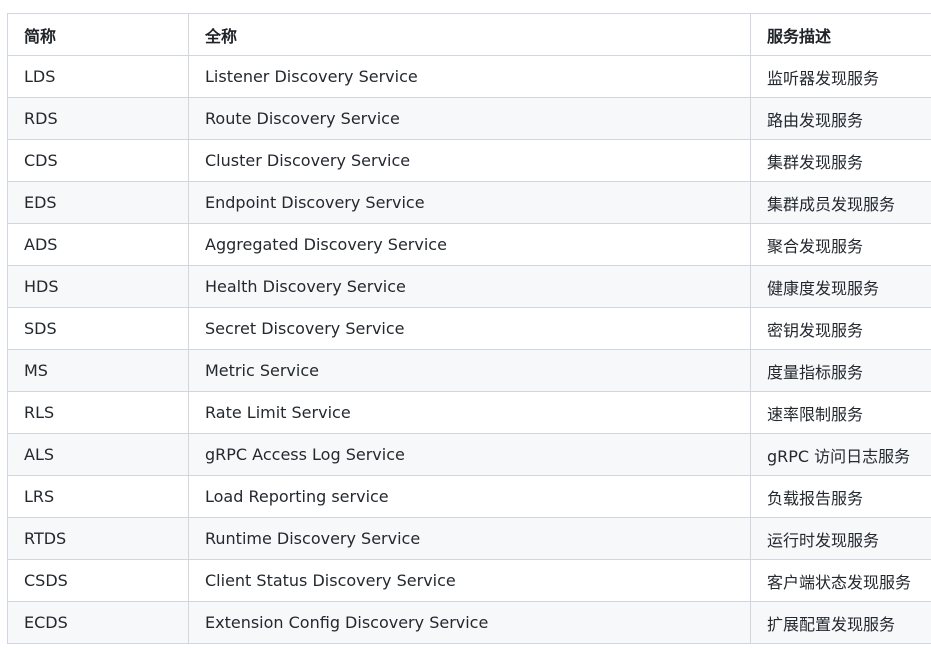  Describe the element at coordinates (840, 118) in the screenshot. I see `cell-description: 路由发现服务` at that location.